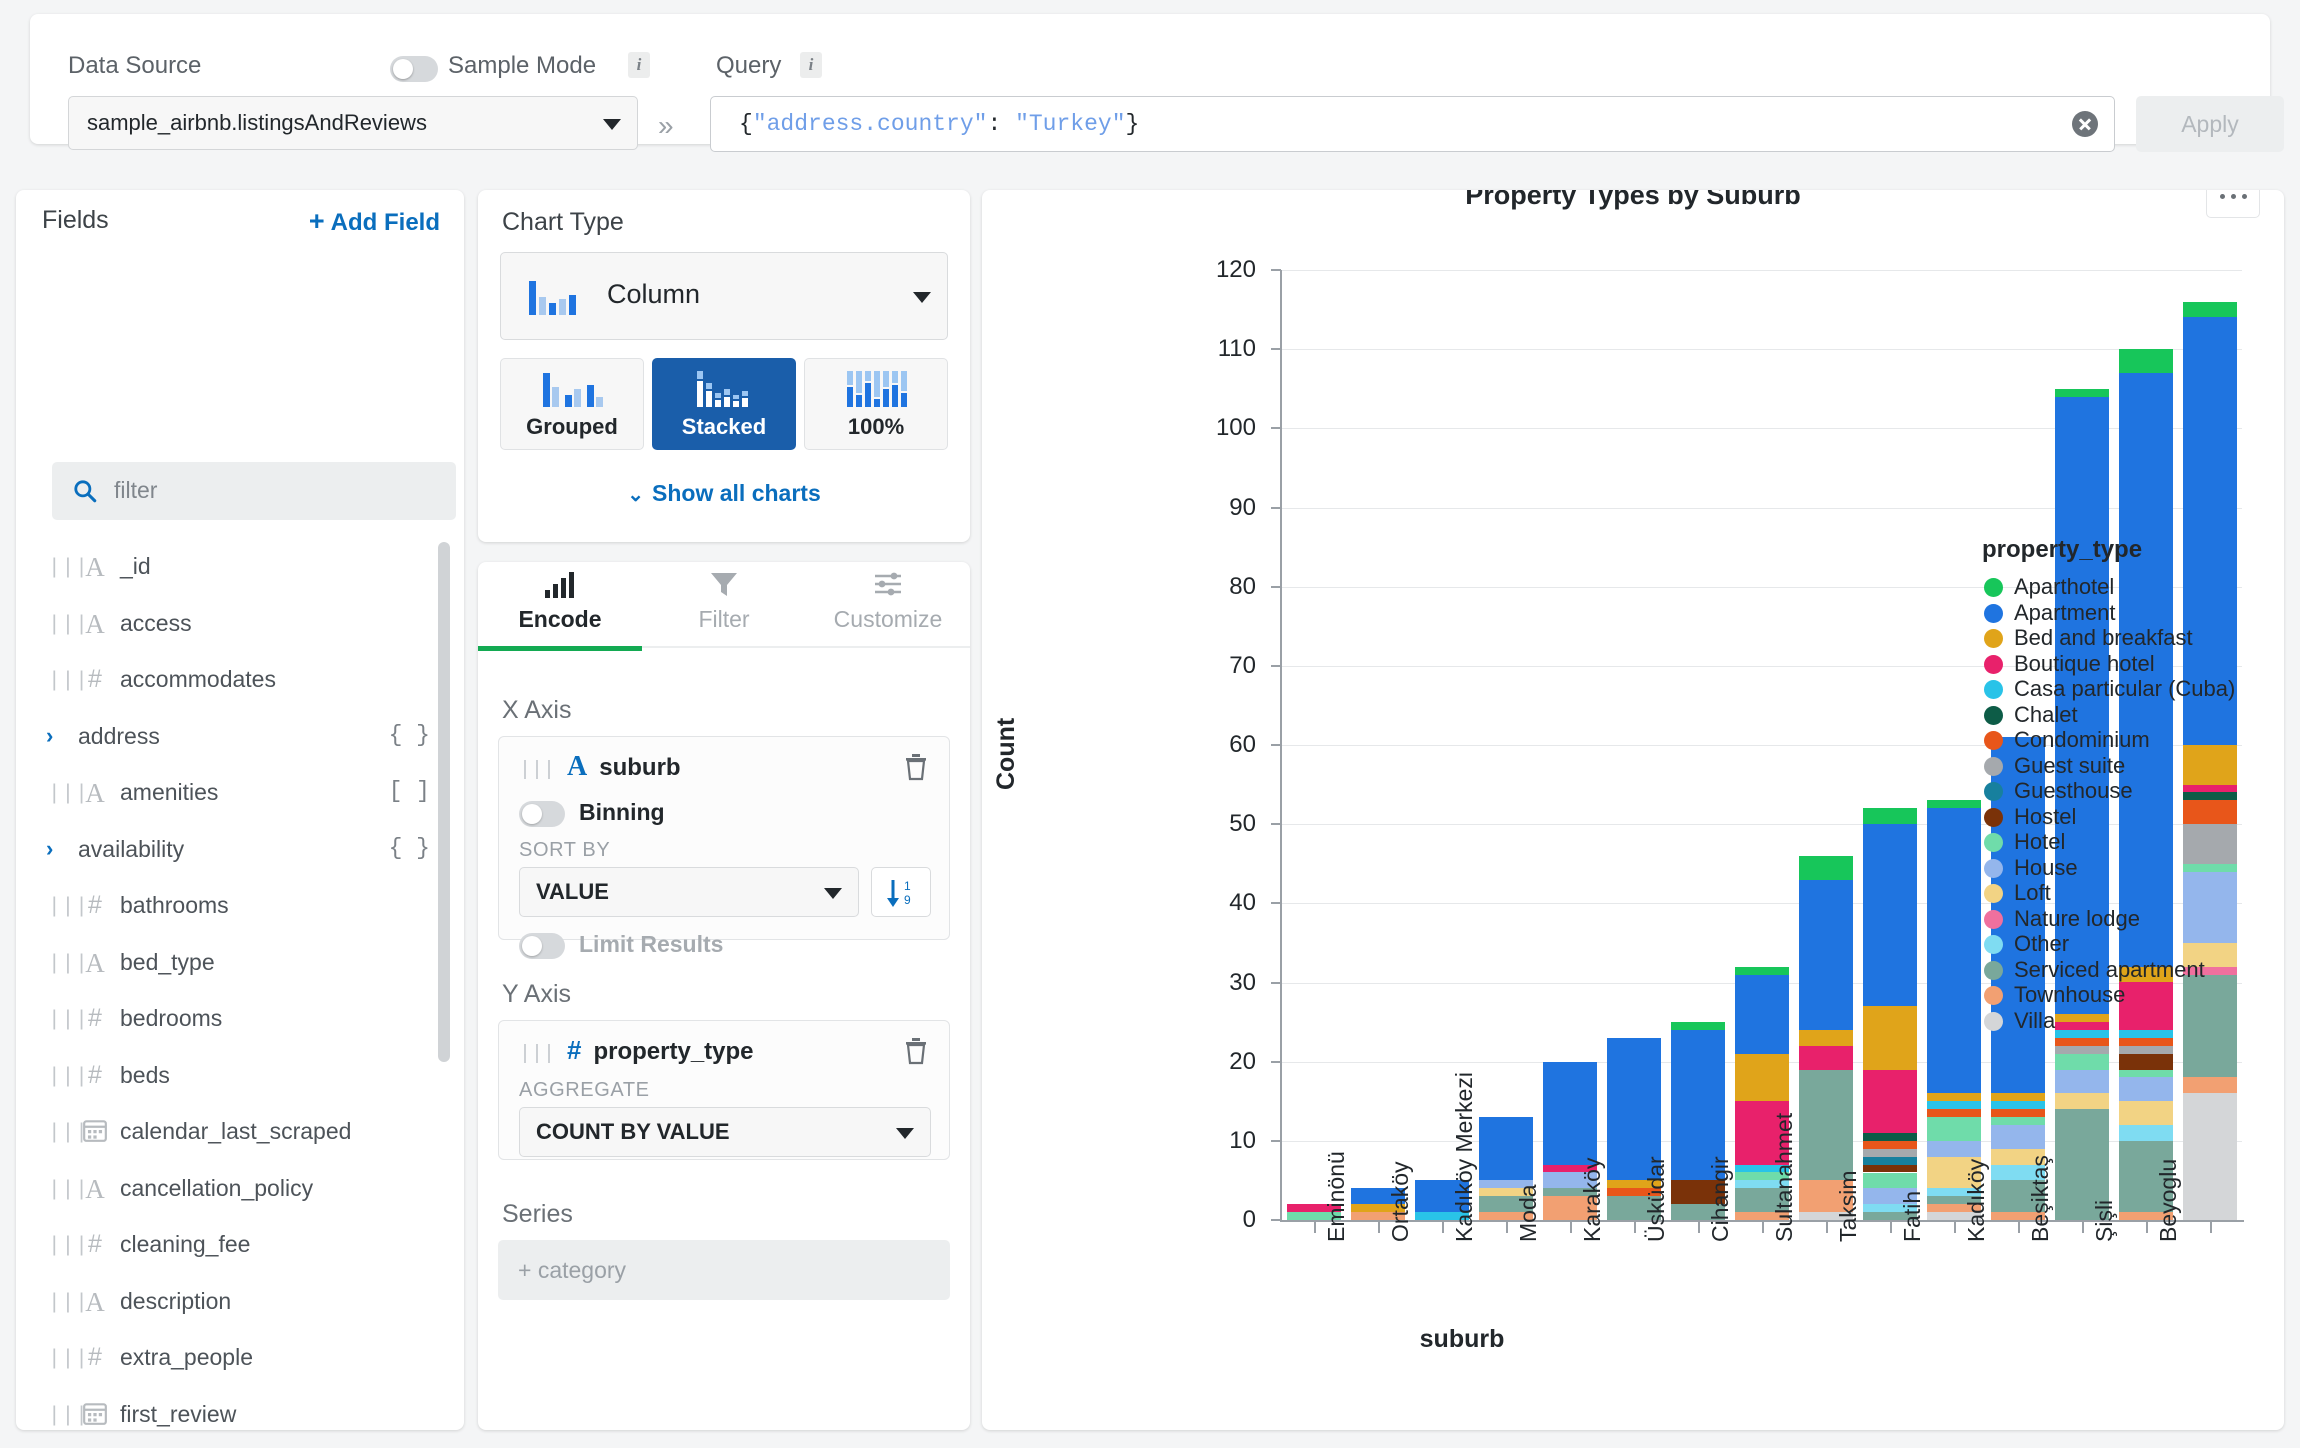 The width and height of the screenshot is (2300, 1448). What do you see at coordinates (2127, 587) in the screenshot?
I see `legend-item-aparthotel: Aparthotel` at bounding box center [2127, 587].